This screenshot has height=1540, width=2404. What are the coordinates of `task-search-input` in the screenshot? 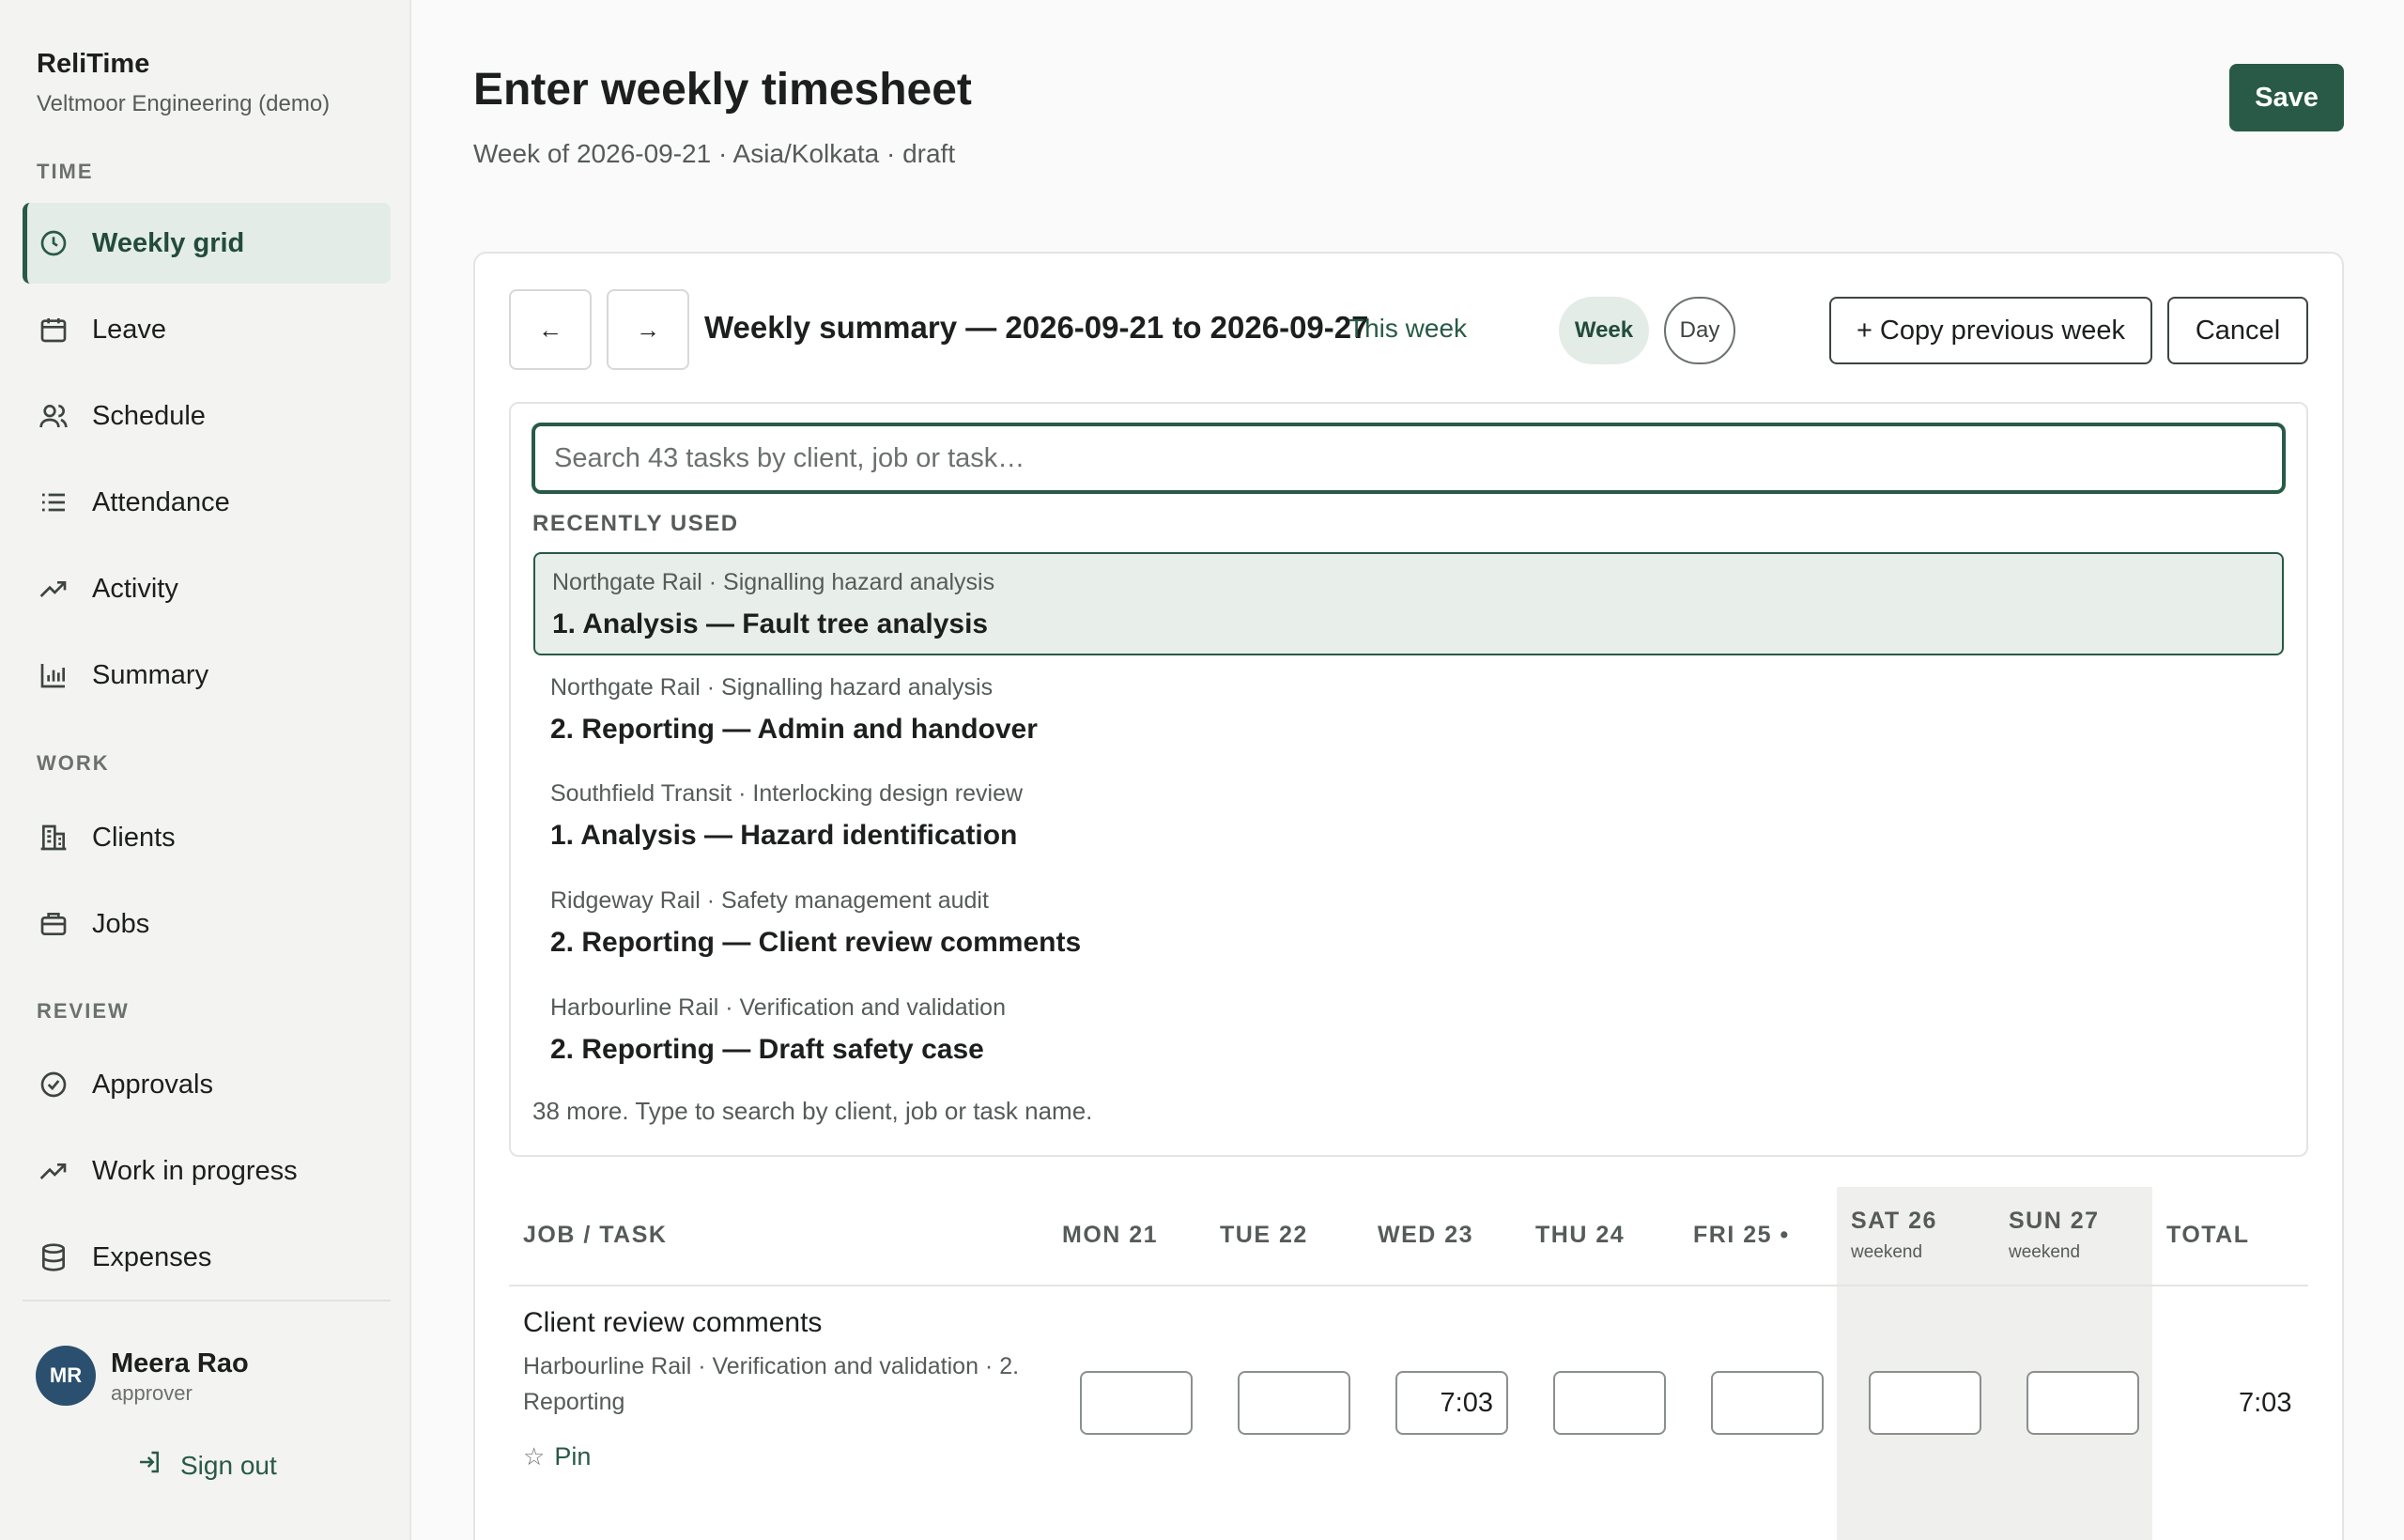 It's located at (1409, 458).